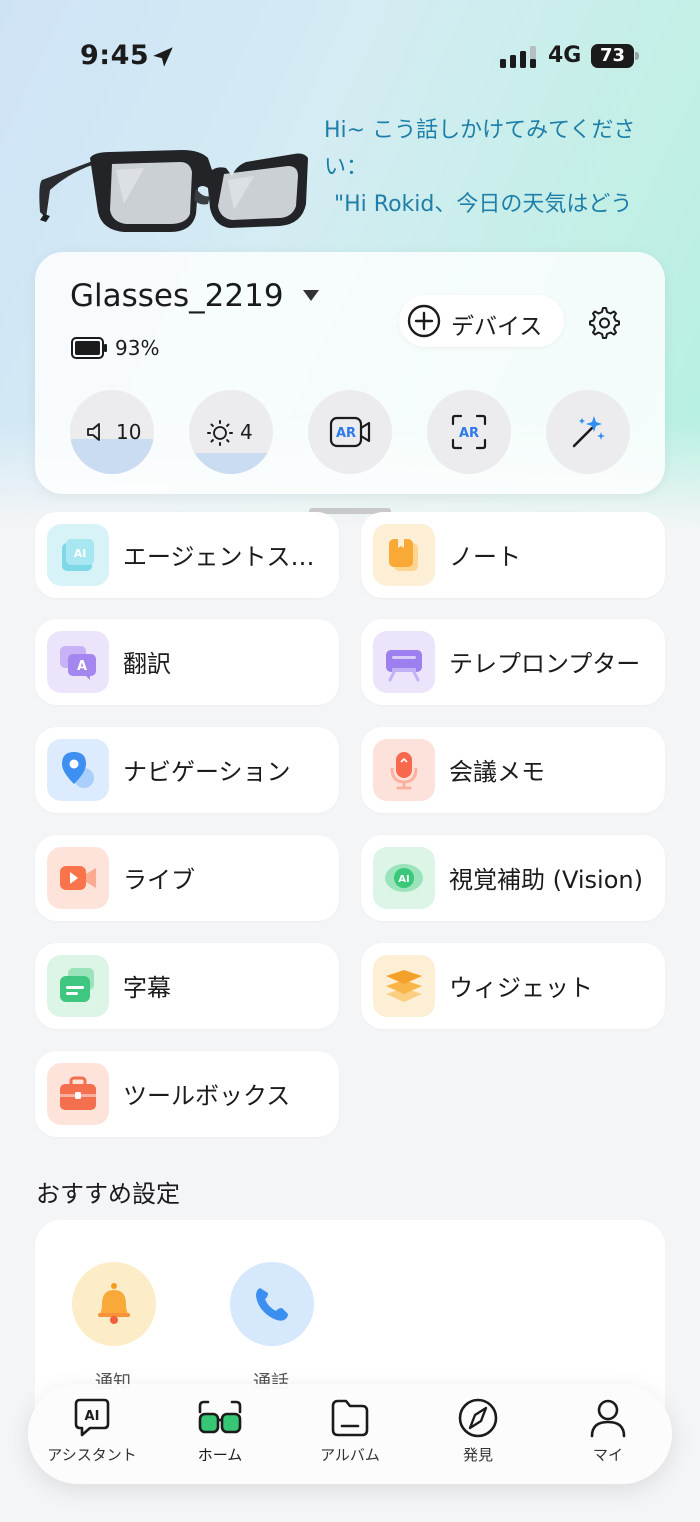 The width and height of the screenshot is (700, 1522). I want to click on glasses-image, so click(173, 191).